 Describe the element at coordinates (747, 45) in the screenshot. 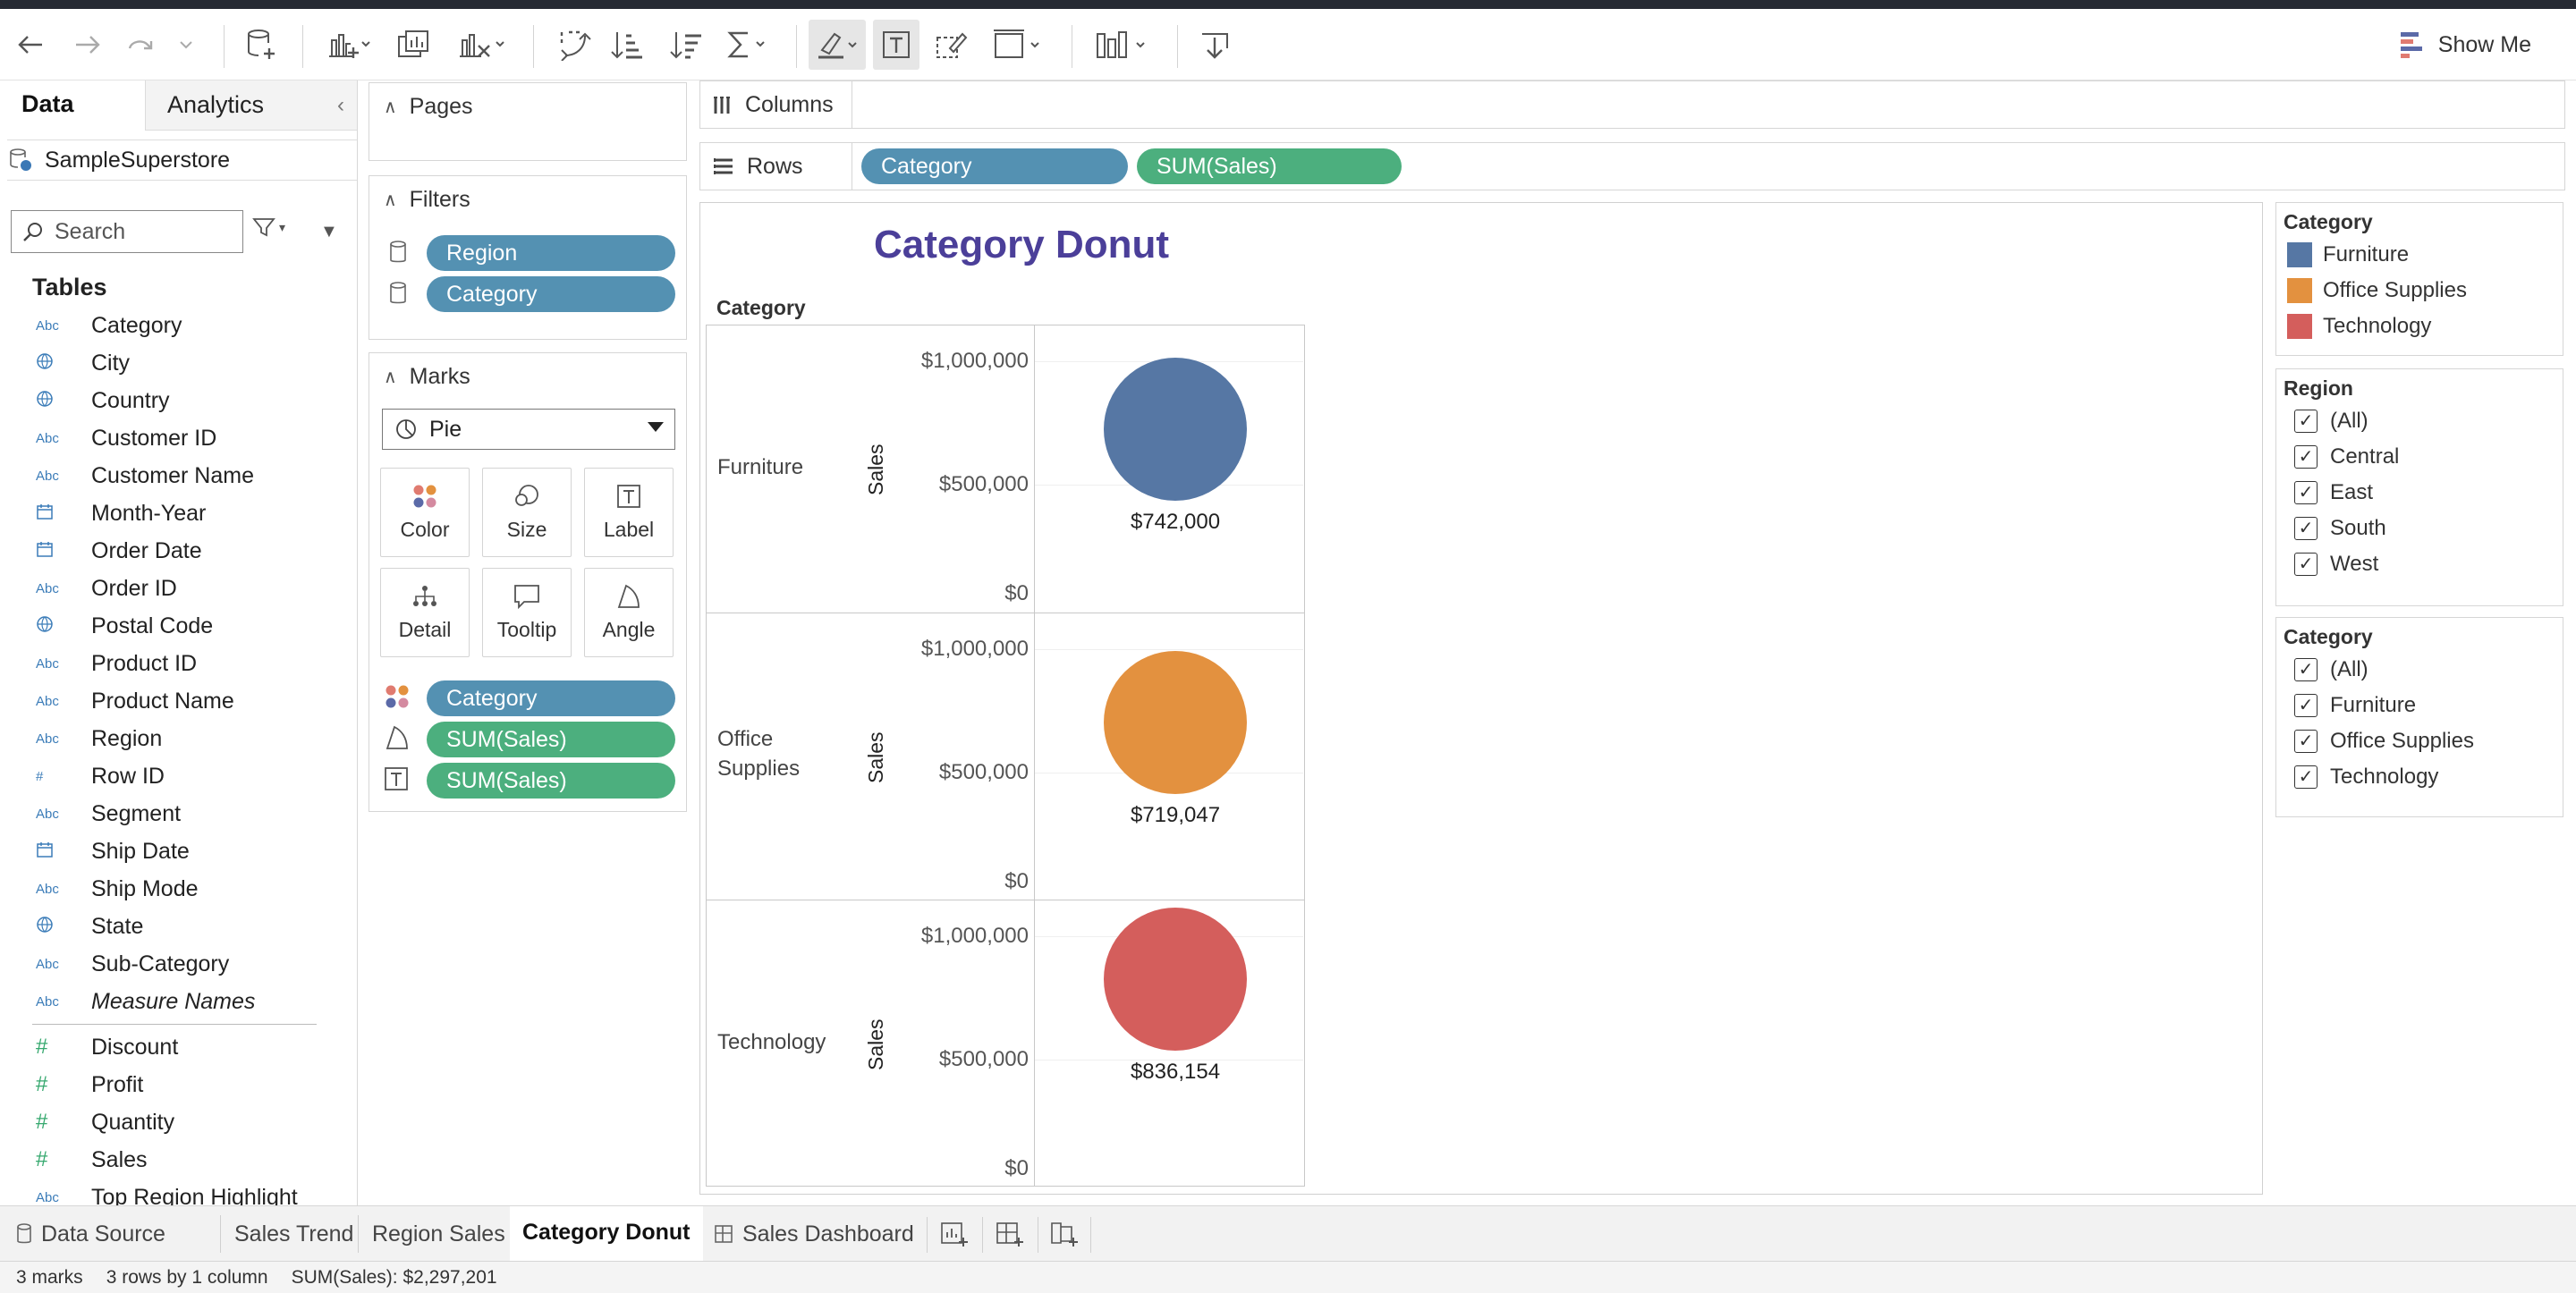

I see `totals-icon` at that location.